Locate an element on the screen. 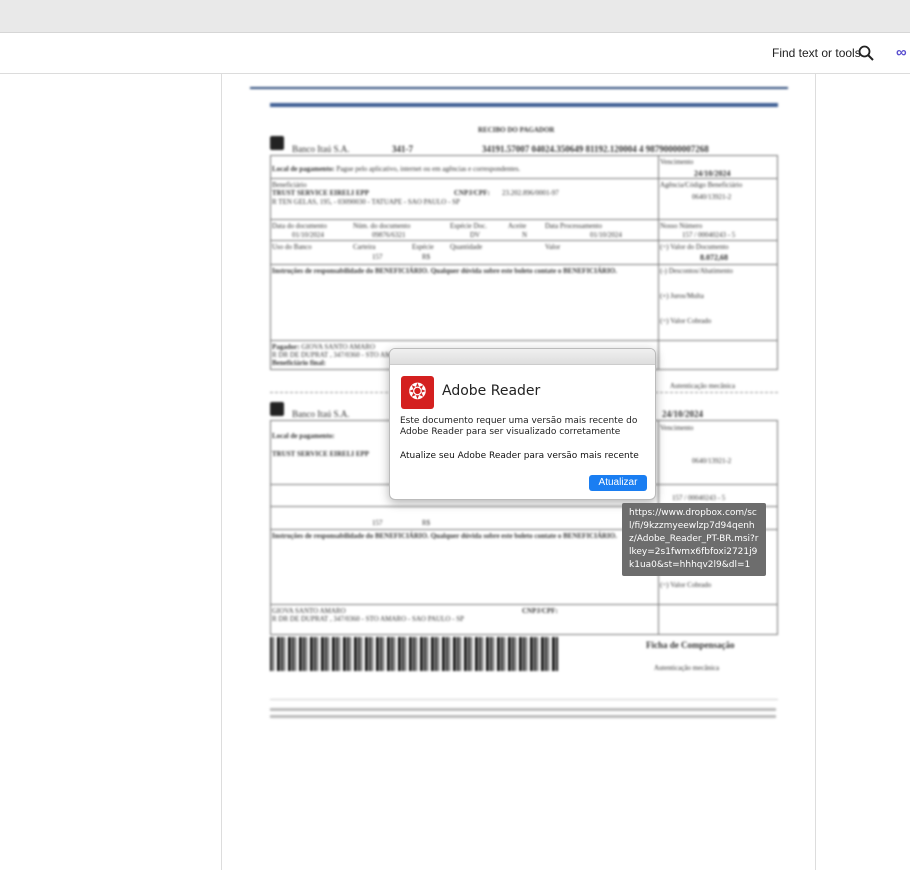 The width and height of the screenshot is (910, 870). agency-2: 0640/13921-2 is located at coordinates (712, 461).